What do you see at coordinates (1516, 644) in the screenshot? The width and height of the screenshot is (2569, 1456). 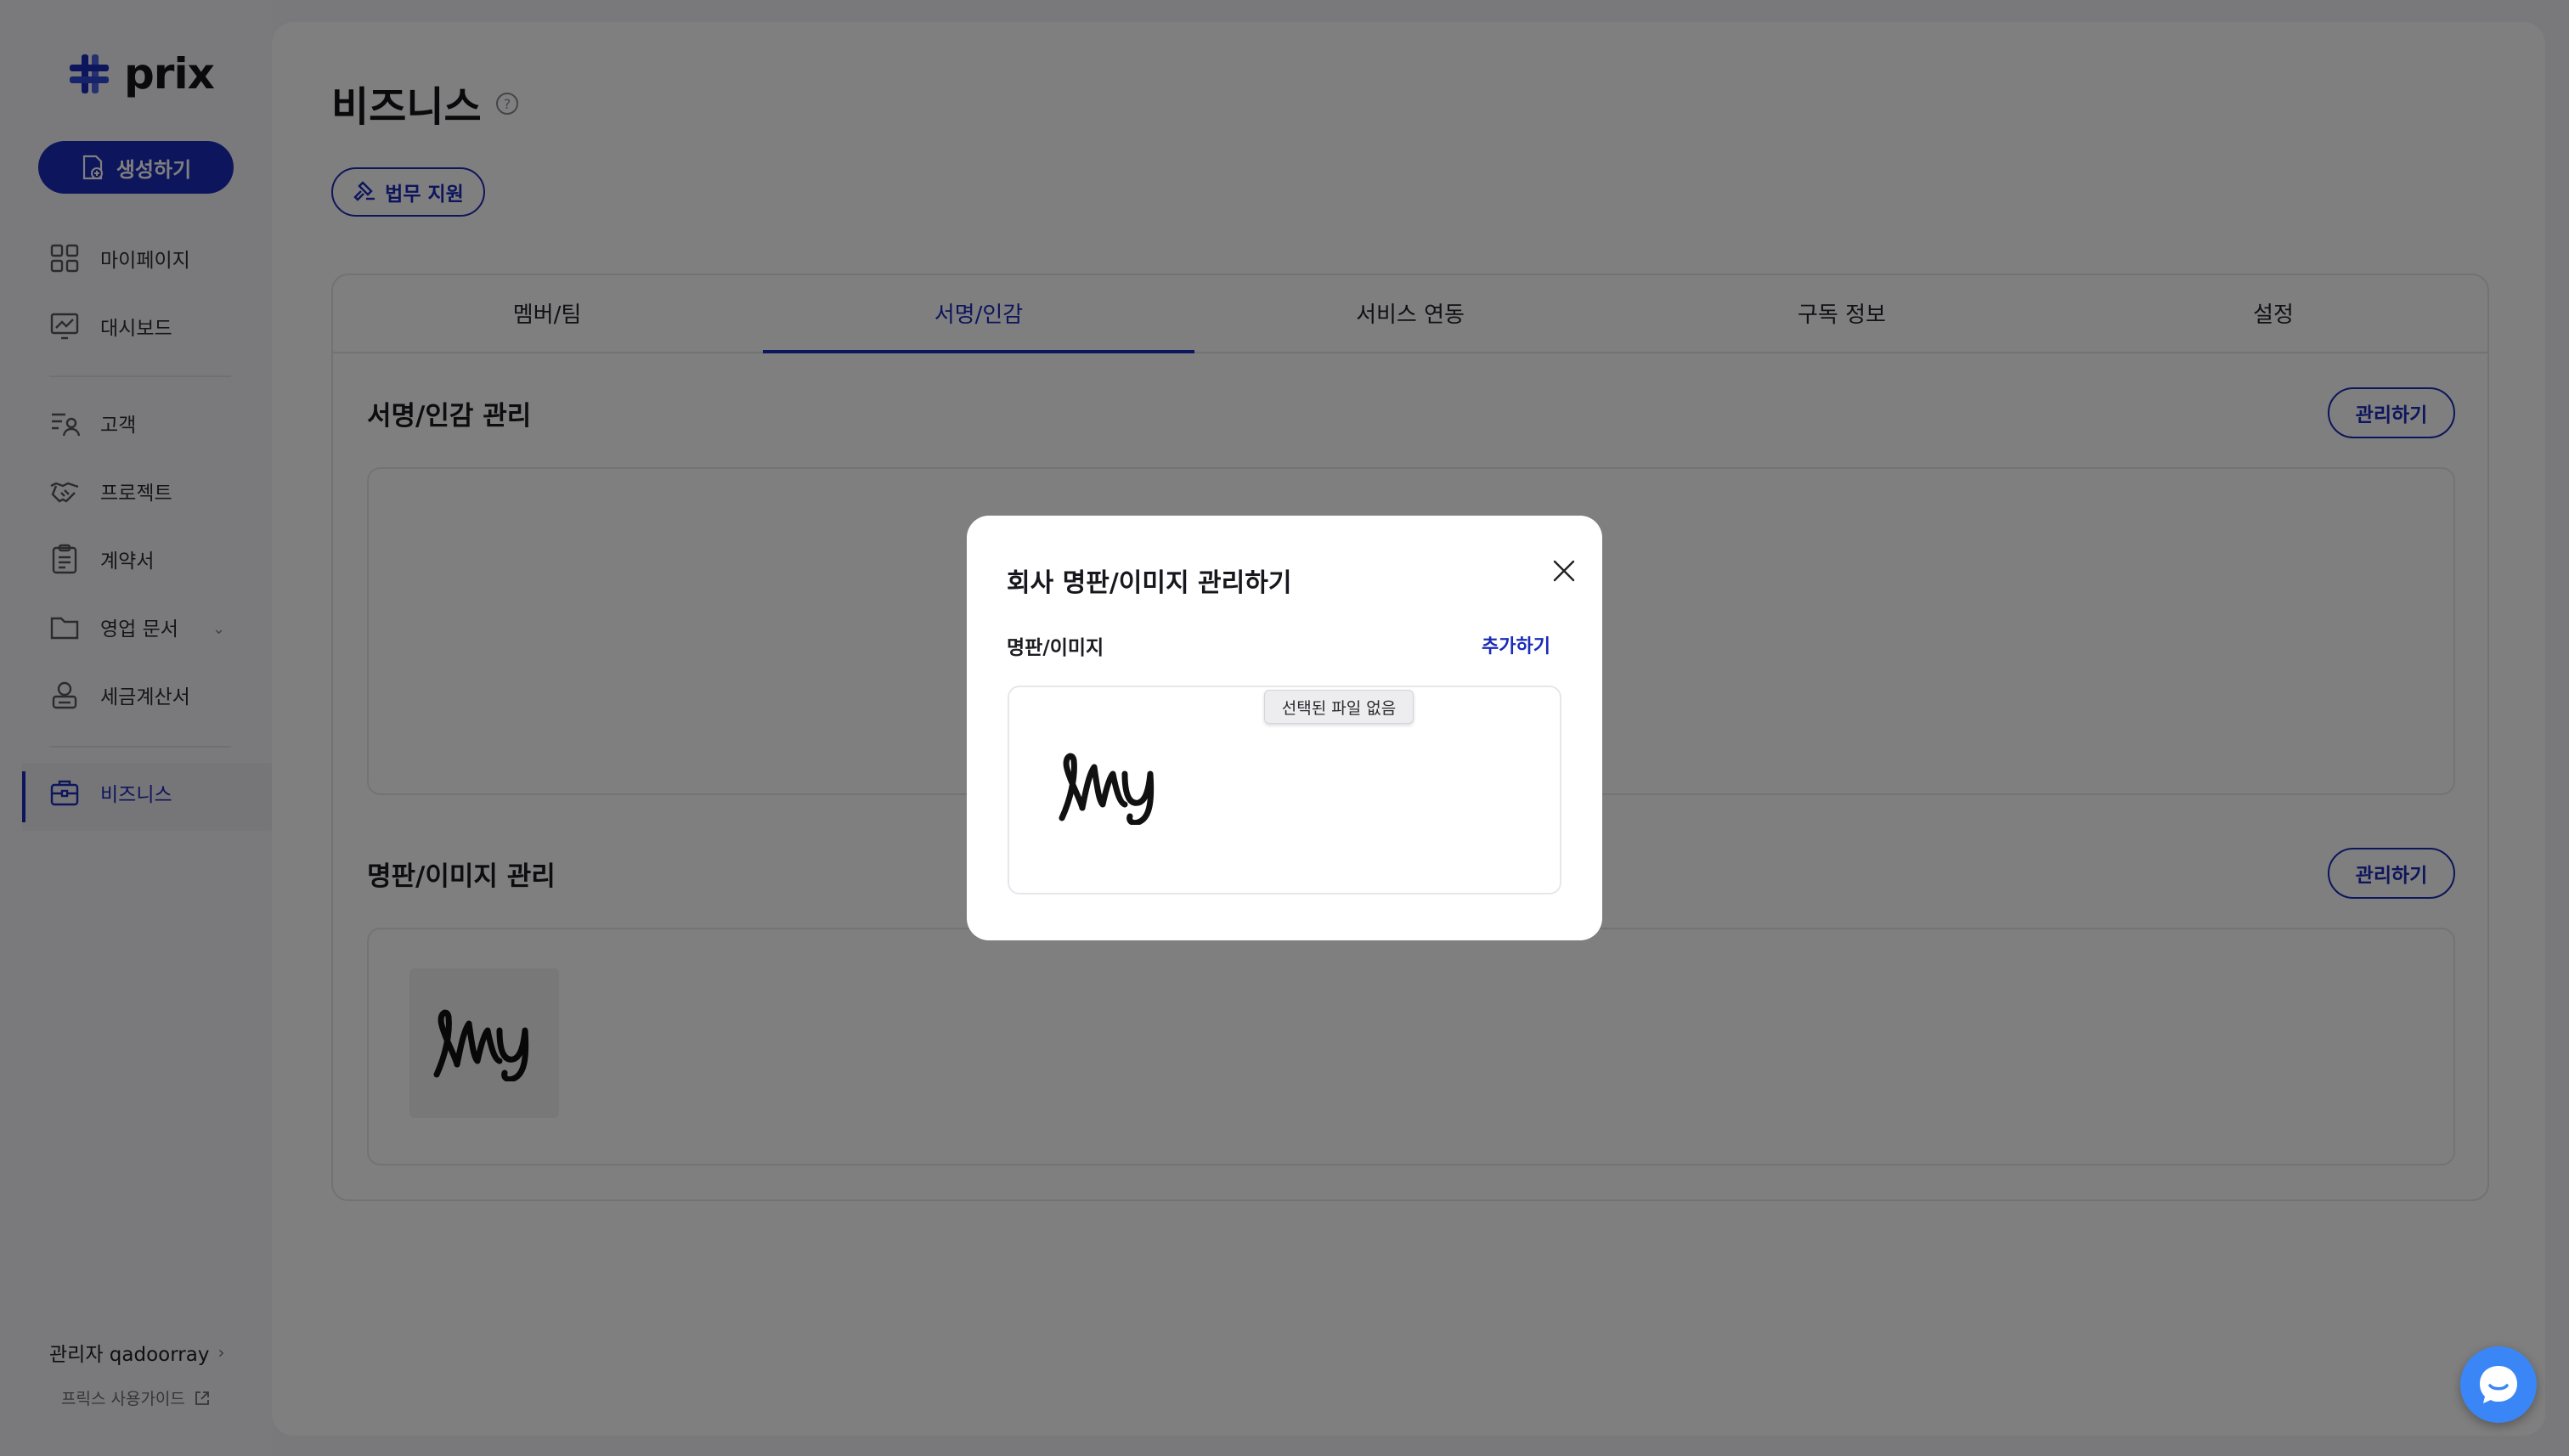 I see `add-button: 추가하기` at bounding box center [1516, 644].